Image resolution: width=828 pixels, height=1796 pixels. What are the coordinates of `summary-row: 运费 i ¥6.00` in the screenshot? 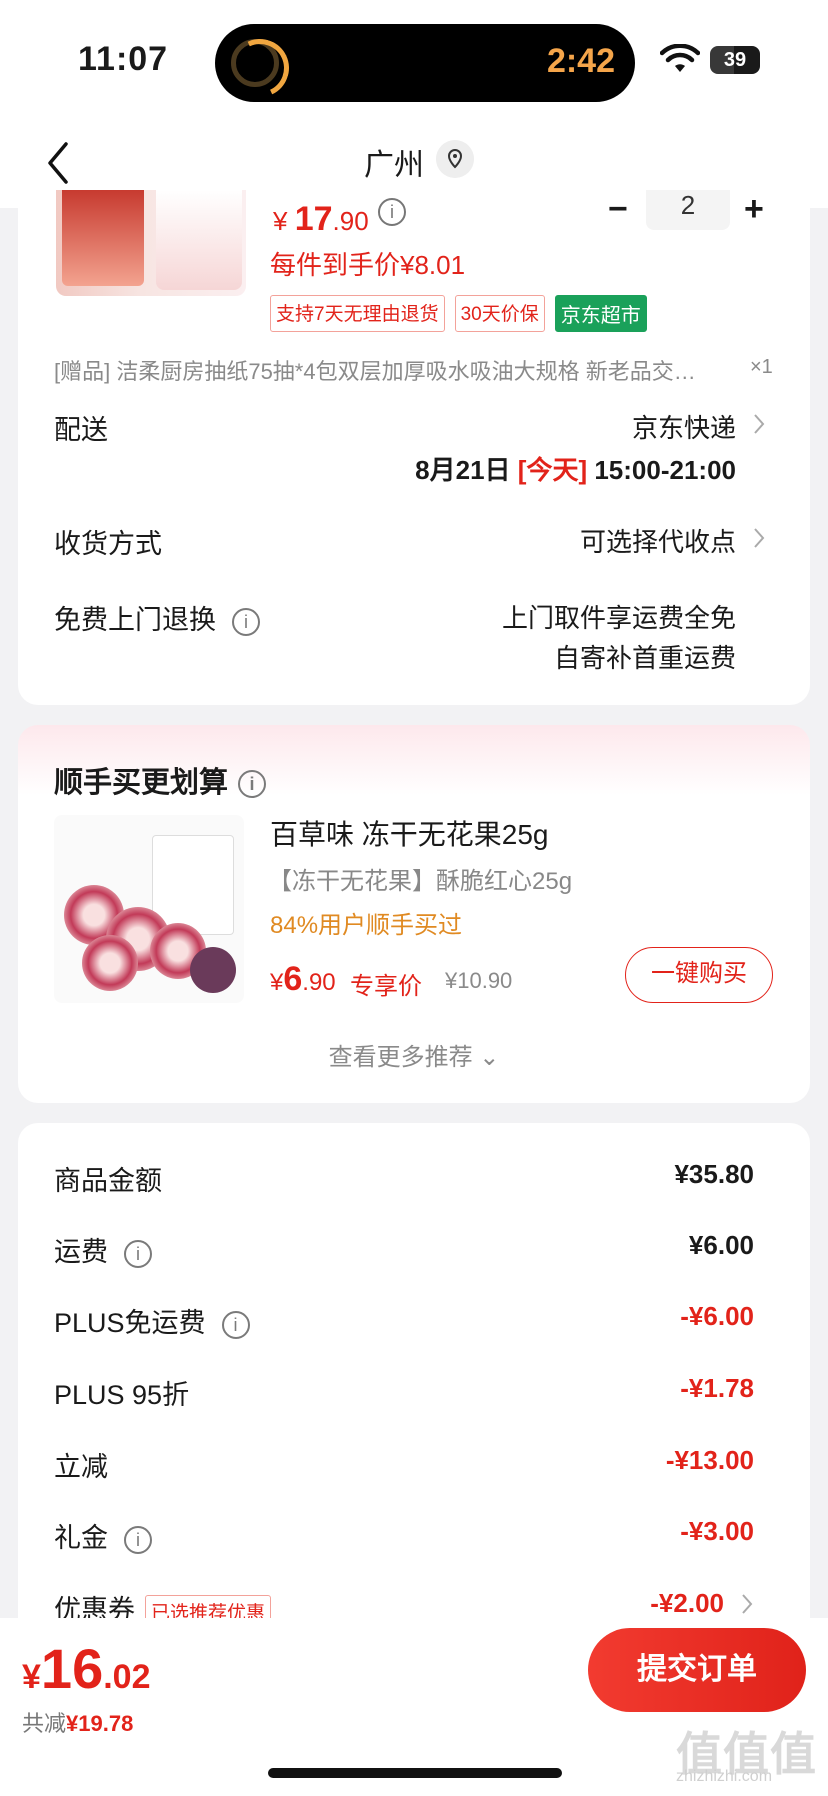 It's located at (404, 1250).